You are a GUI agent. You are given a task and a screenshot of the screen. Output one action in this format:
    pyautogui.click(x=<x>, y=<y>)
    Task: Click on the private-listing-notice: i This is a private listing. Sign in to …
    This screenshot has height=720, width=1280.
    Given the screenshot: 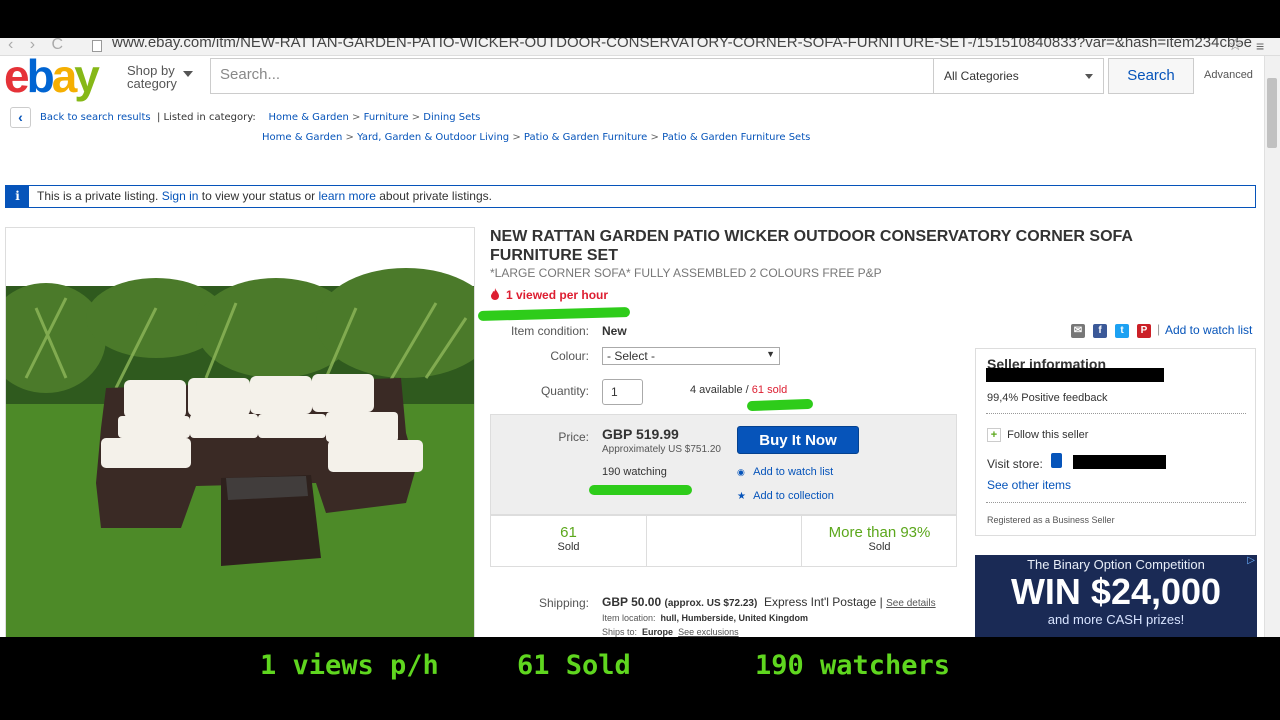 What is the action you would take?
    pyautogui.click(x=630, y=196)
    